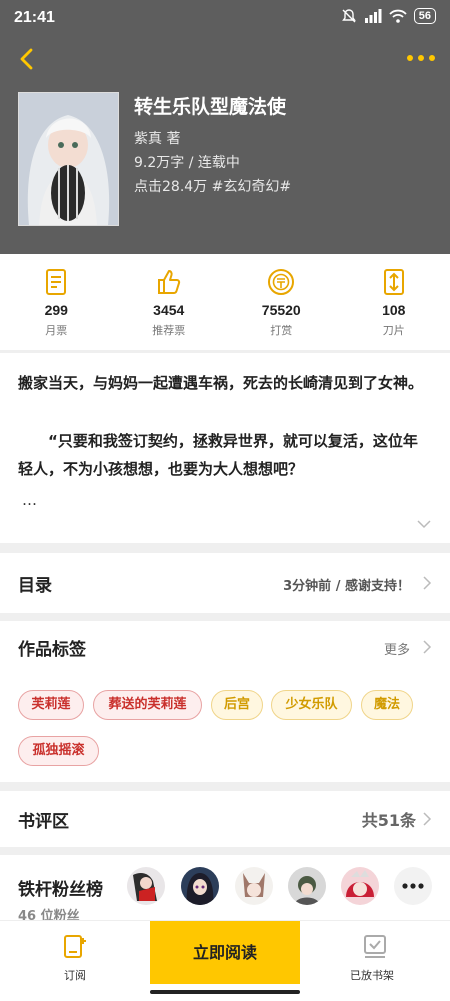 Image resolution: width=450 pixels, height=1001 pixels. I want to click on status-time: 21:41, so click(34, 18).